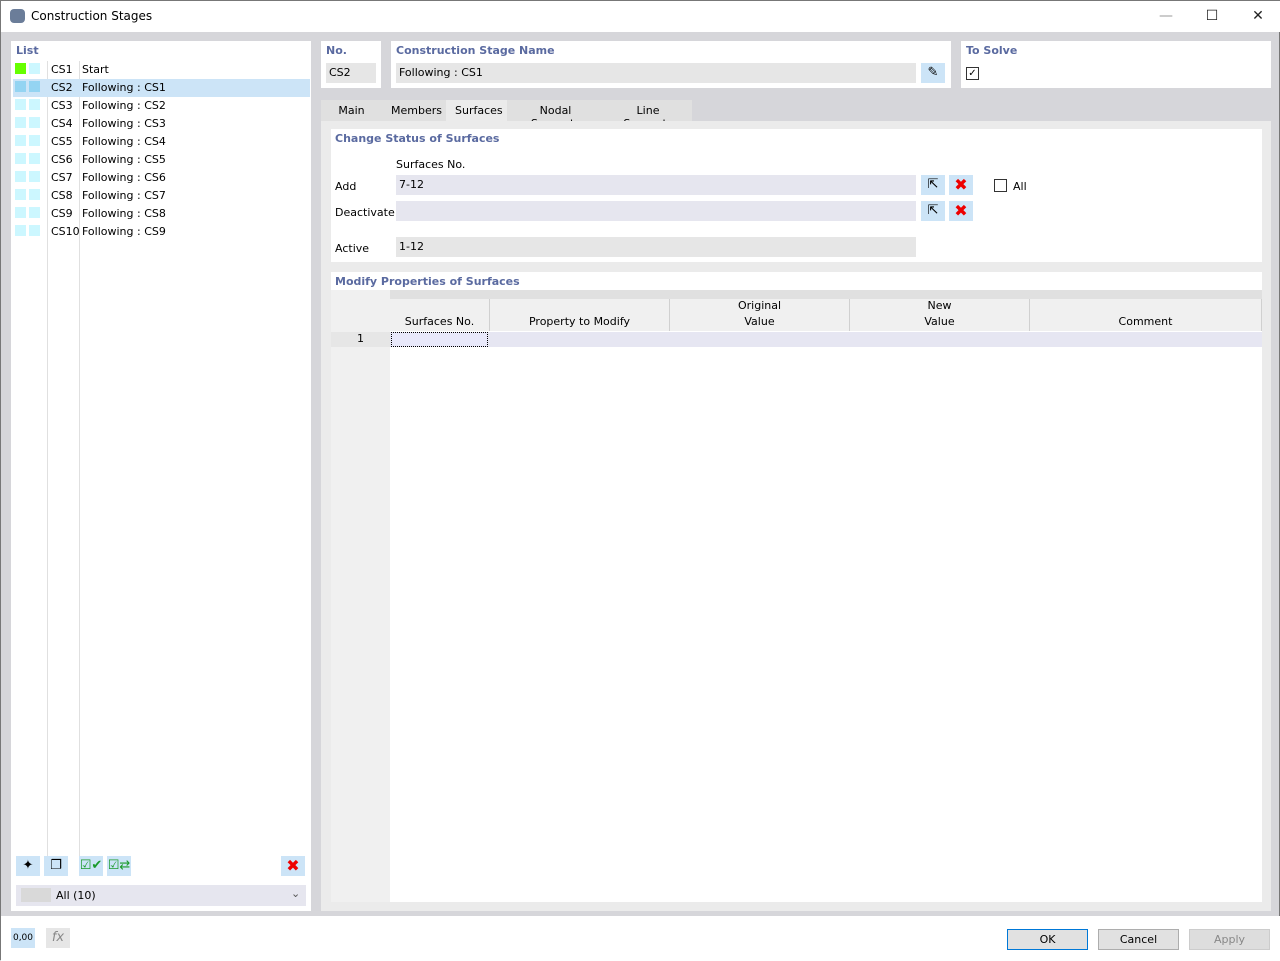 The height and width of the screenshot is (961, 1280). What do you see at coordinates (1146, 315) in the screenshot?
I see `column-header: Comment` at bounding box center [1146, 315].